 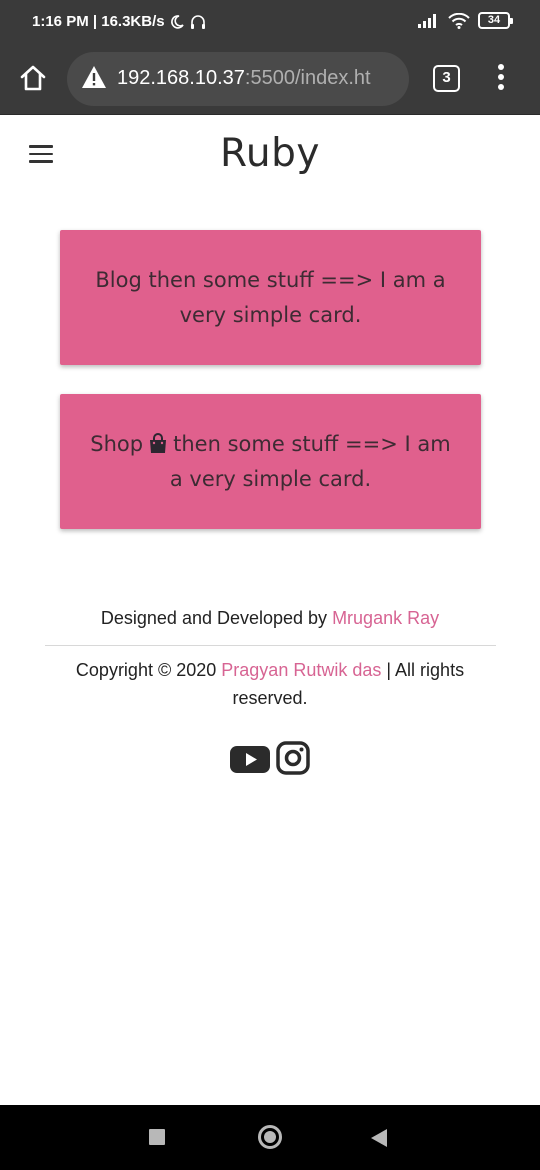 I want to click on designed-by-text: Designed and Developed by Mrugank Ray, so click(x=270, y=618).